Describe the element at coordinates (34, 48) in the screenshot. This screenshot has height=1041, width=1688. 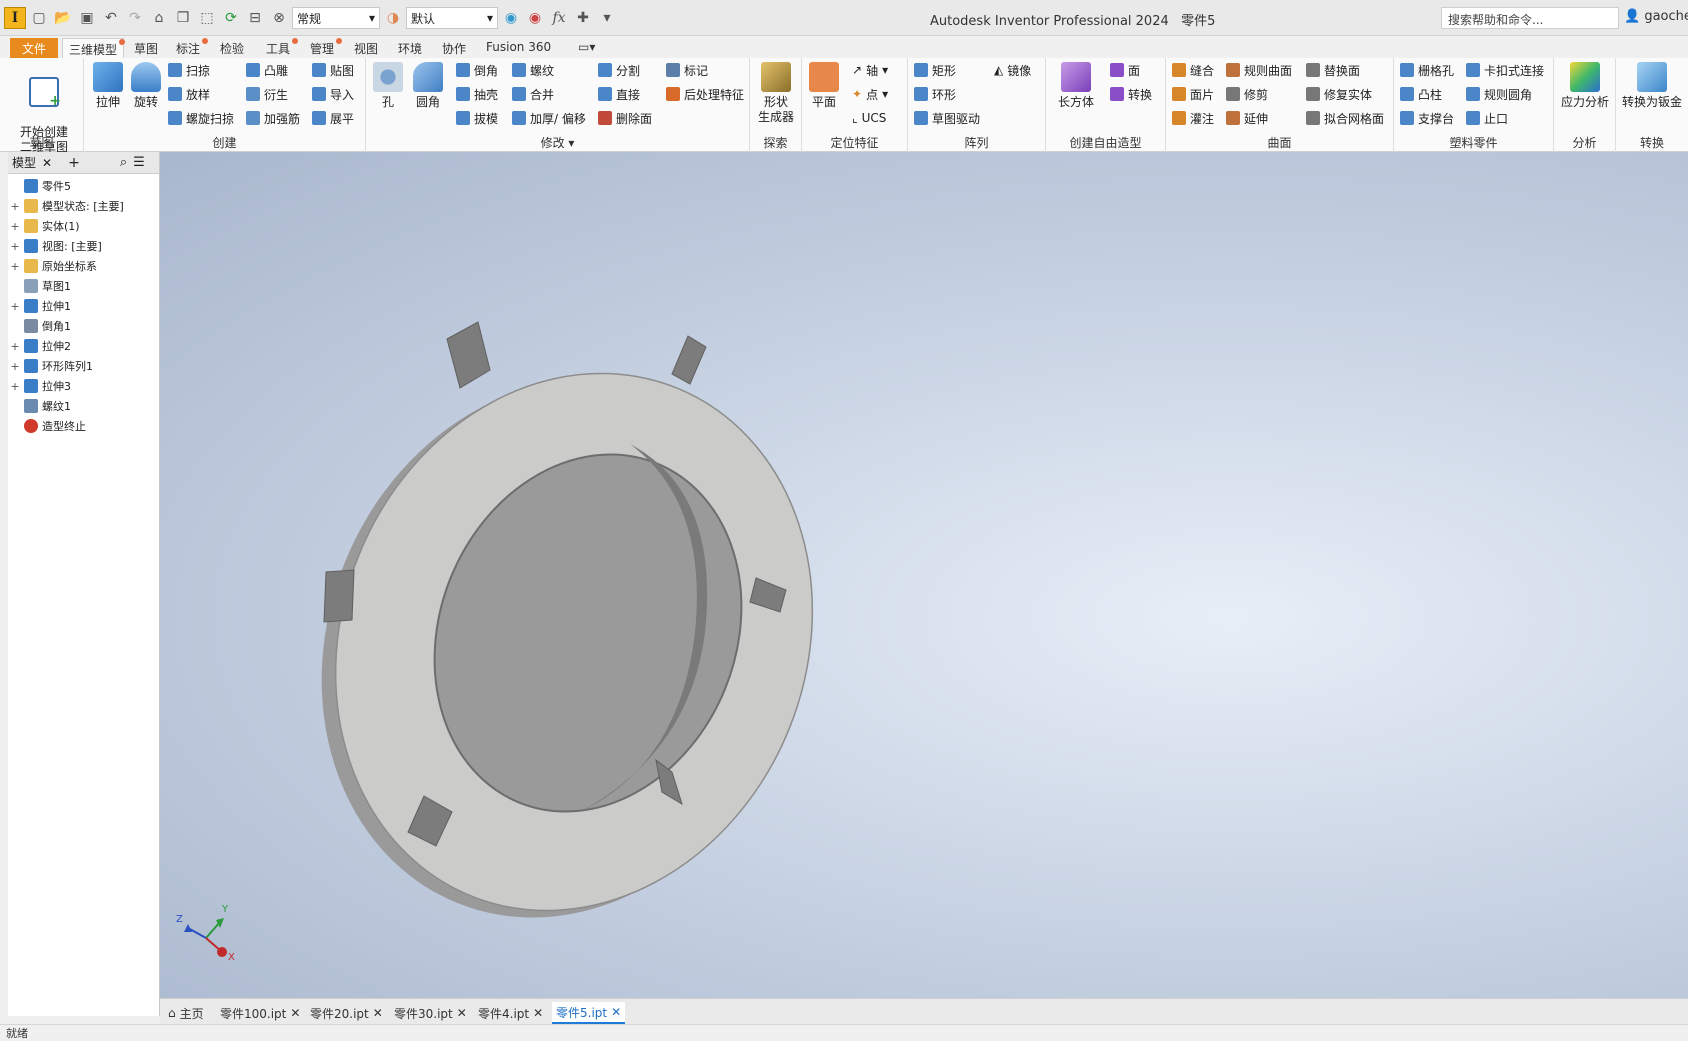
I see `tab-file: 文件` at that location.